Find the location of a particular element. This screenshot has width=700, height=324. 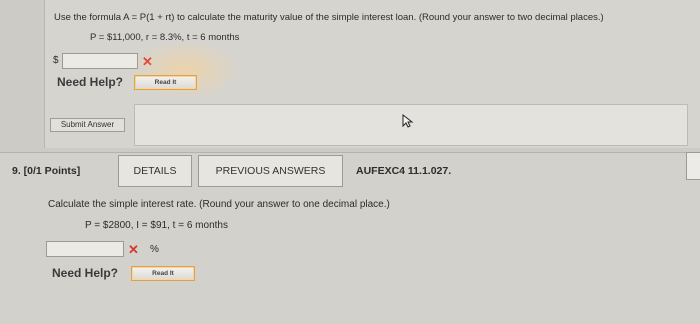

q9-need-help-label: Need Help? is located at coordinates (85, 273).